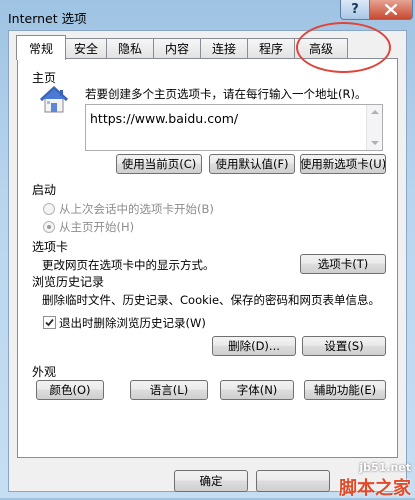  Describe the element at coordinates (49, 227) in the screenshot. I see `radio-homepage` at that location.